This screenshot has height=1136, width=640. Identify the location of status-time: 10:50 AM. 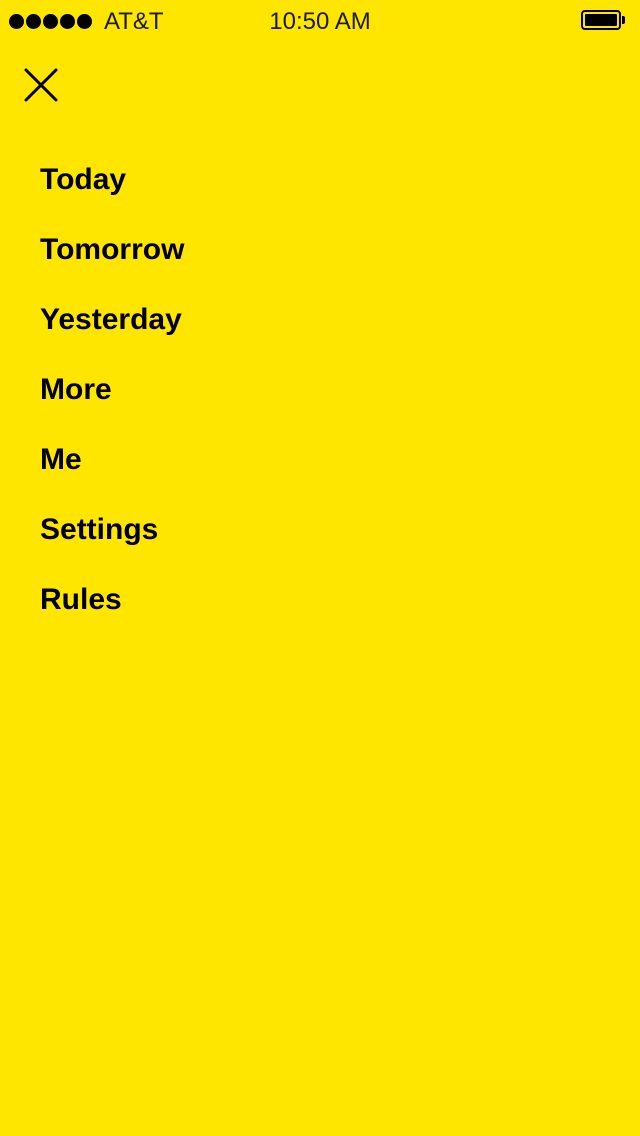
(320, 21).